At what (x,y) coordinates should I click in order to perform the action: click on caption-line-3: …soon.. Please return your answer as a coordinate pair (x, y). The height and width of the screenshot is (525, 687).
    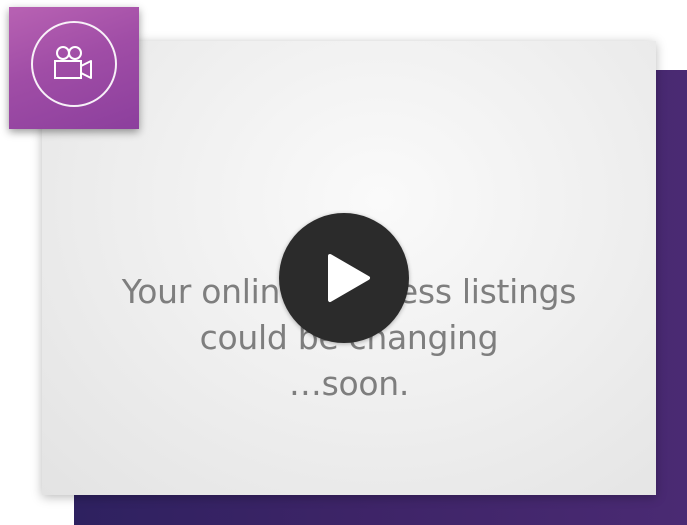
    Looking at the image, I should click on (349, 383).